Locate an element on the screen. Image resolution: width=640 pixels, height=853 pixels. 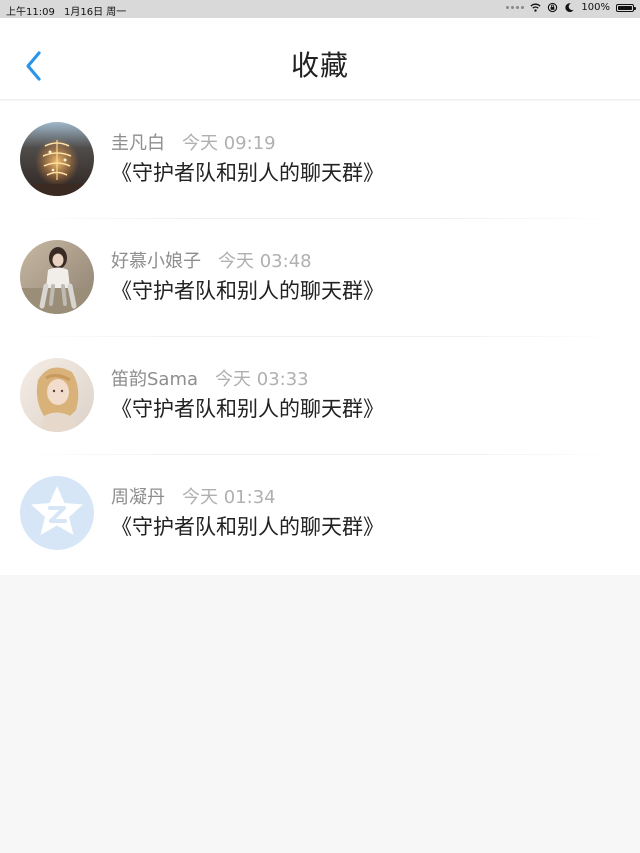
timestamp: 今天 03:48 is located at coordinates (265, 261).